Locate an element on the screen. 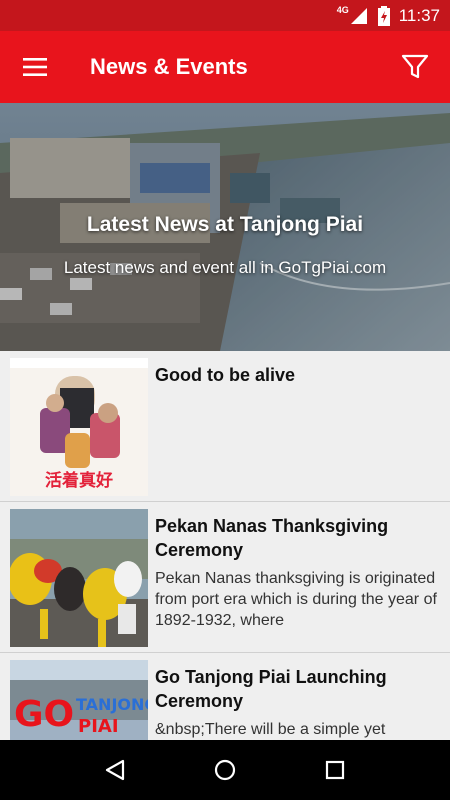 Image resolution: width=450 pixels, height=800 pixels. recents-button is located at coordinates (335, 770).